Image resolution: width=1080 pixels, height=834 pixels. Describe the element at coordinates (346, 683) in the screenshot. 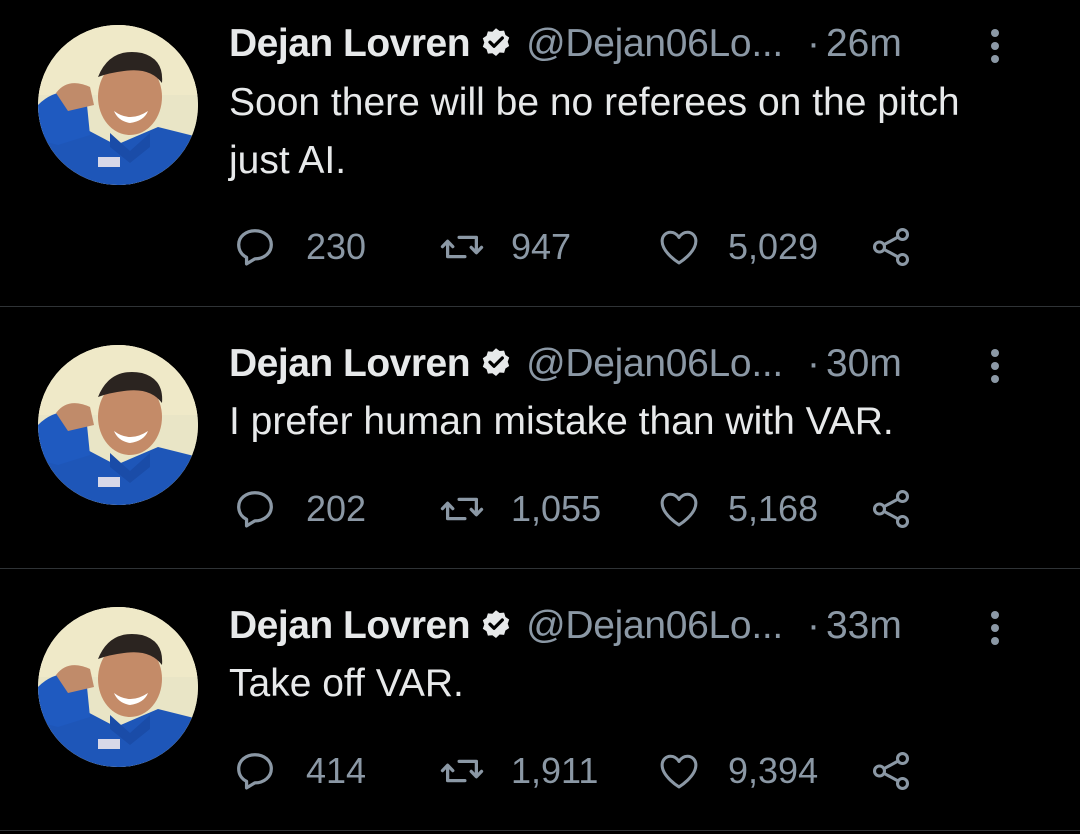

I see `tweet-text: Take off VAR.` at that location.